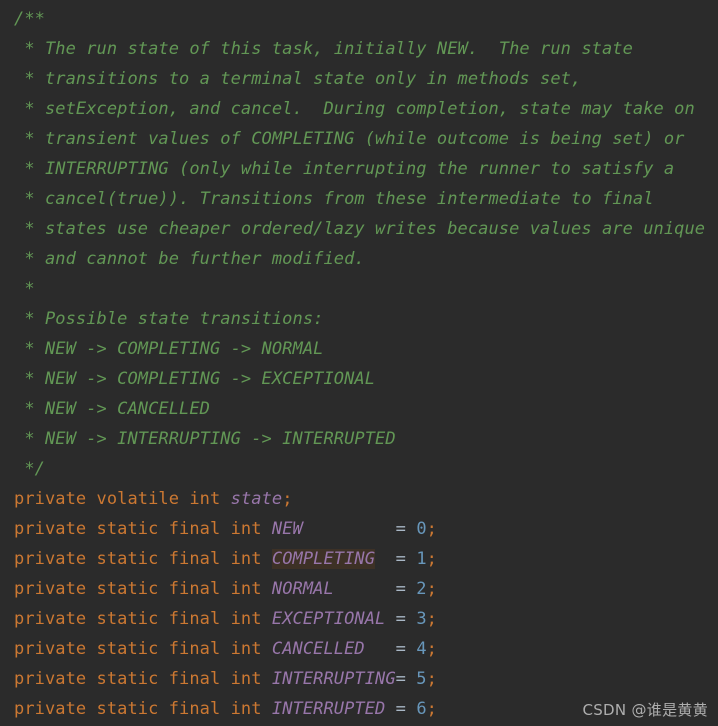 The height and width of the screenshot is (726, 718). Describe the element at coordinates (645, 710) in the screenshot. I see `csdn-watermark: CSDN @谁是黄黄` at that location.